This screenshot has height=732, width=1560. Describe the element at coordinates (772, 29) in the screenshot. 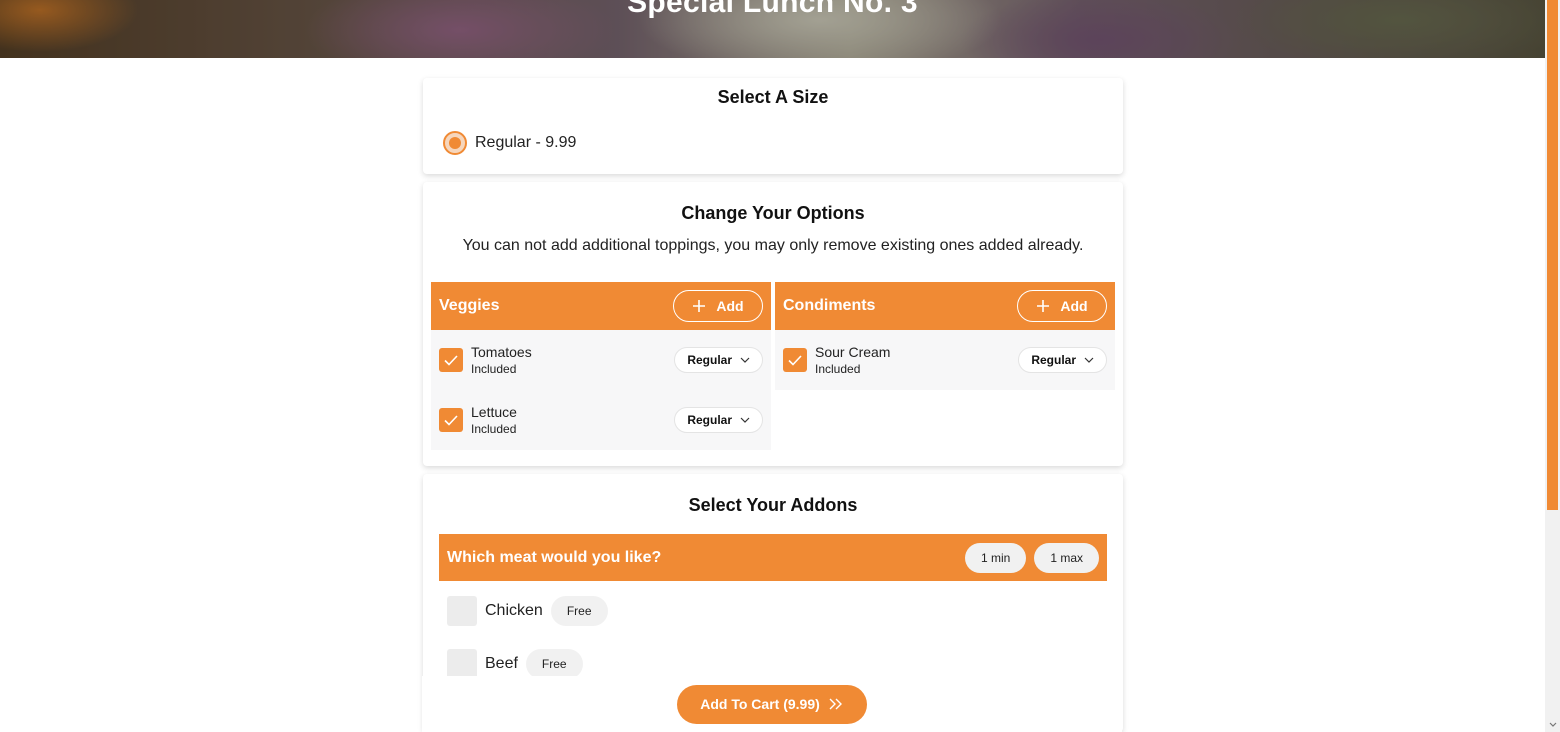

I see `hero-banner: Special Lunch No. 3` at that location.